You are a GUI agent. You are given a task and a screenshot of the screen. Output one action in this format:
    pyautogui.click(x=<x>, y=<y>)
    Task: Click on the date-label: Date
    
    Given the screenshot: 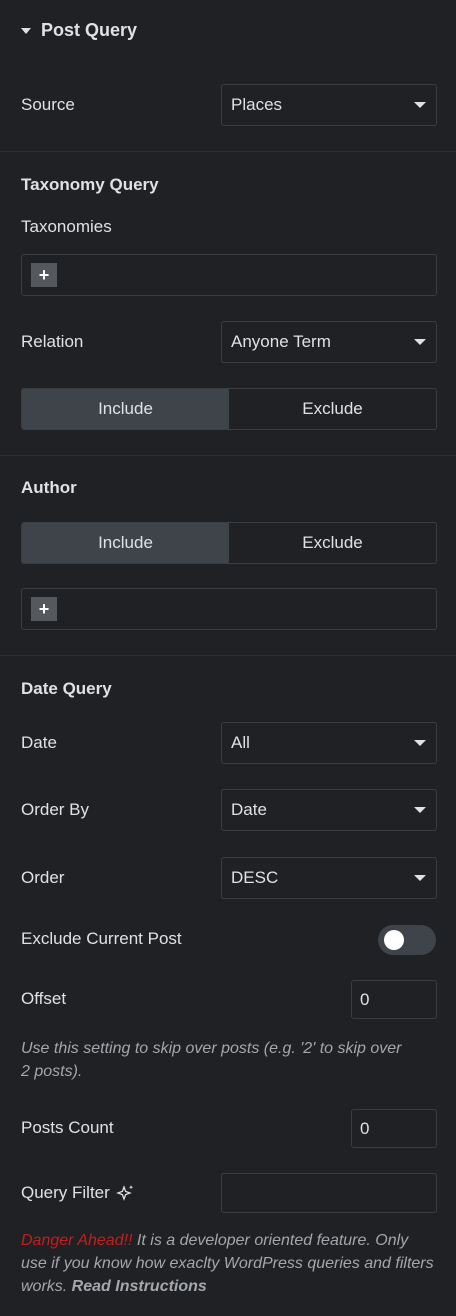 What is the action you would take?
    pyautogui.click(x=39, y=742)
    